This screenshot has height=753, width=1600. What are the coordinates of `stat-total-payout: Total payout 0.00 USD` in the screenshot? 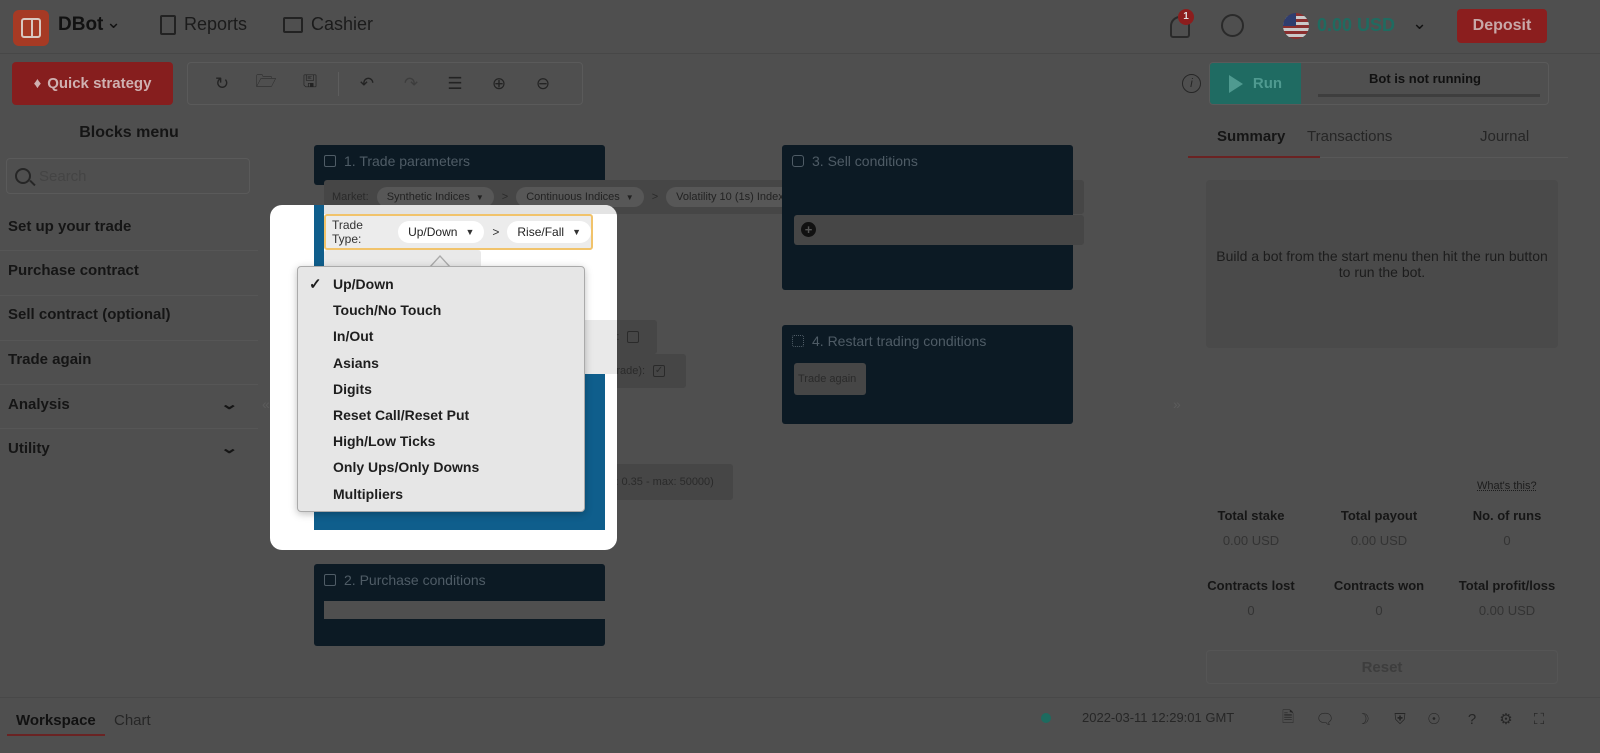 It's located at (1379, 528).